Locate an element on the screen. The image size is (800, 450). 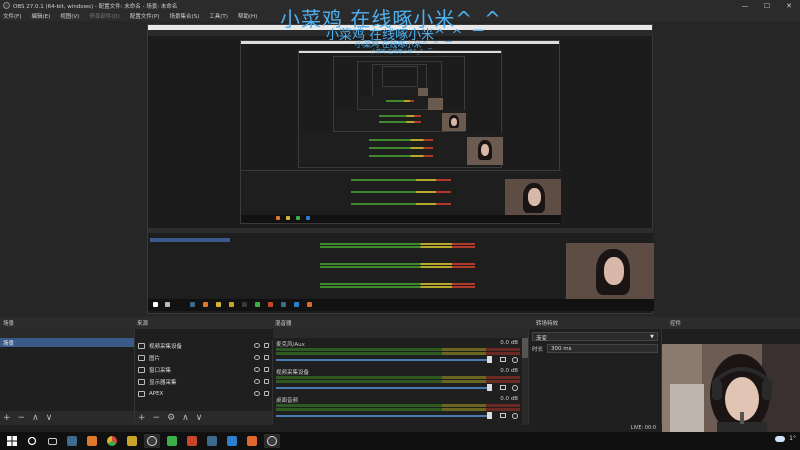
mixer-channel: 桌面音频 0.0 dB is located at coordinates (400, 408).